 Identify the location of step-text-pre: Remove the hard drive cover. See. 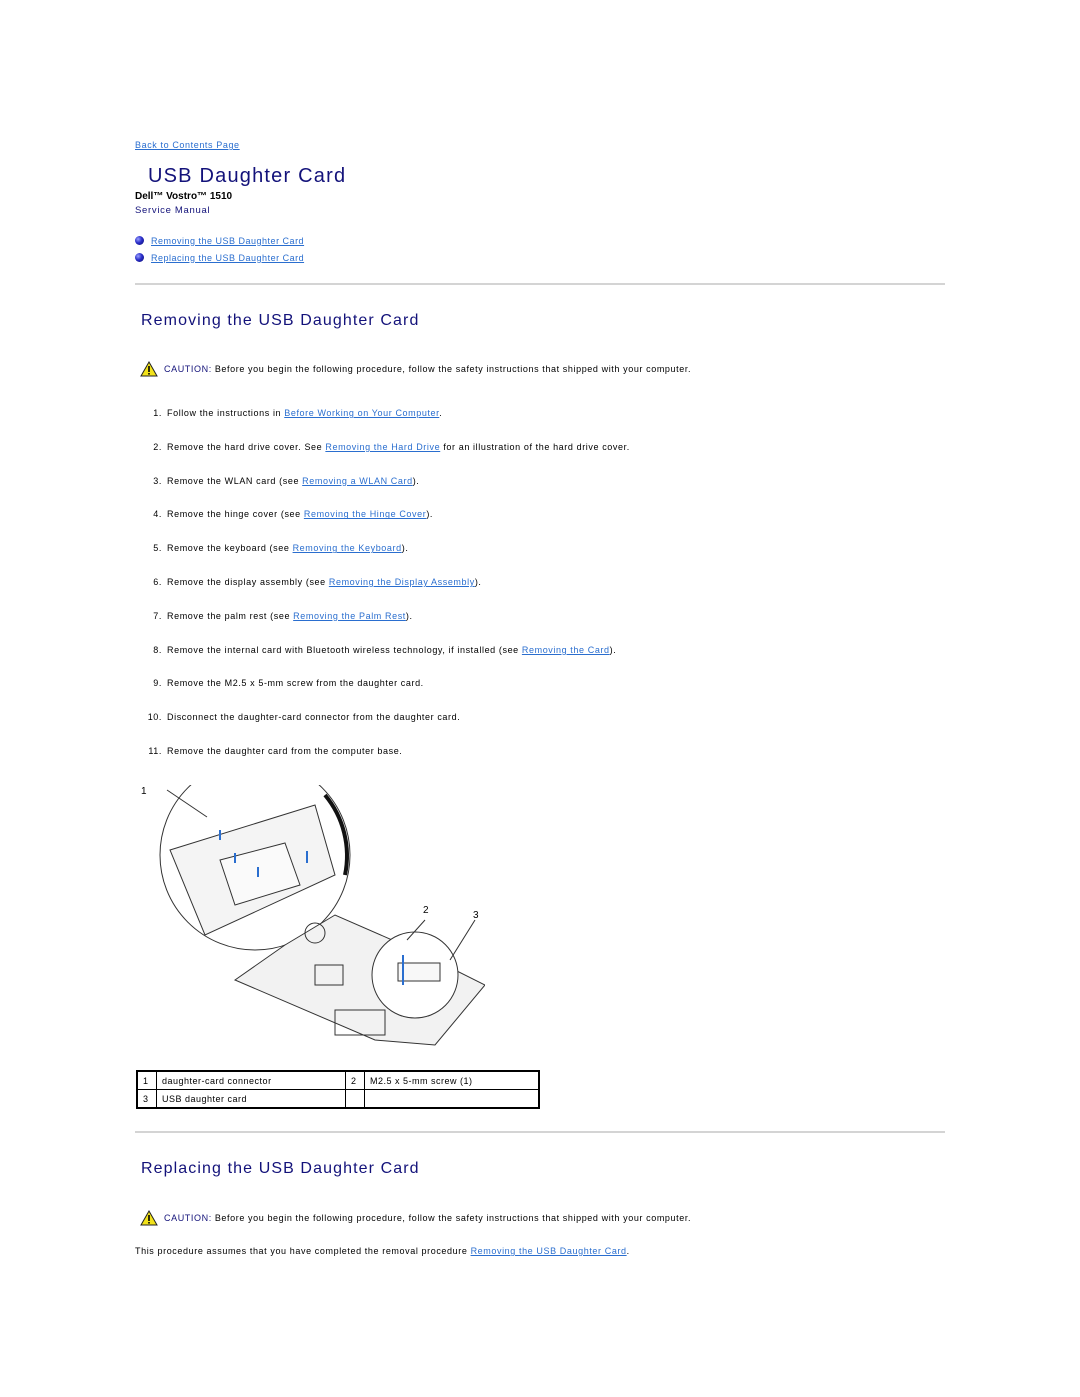
(246, 446).